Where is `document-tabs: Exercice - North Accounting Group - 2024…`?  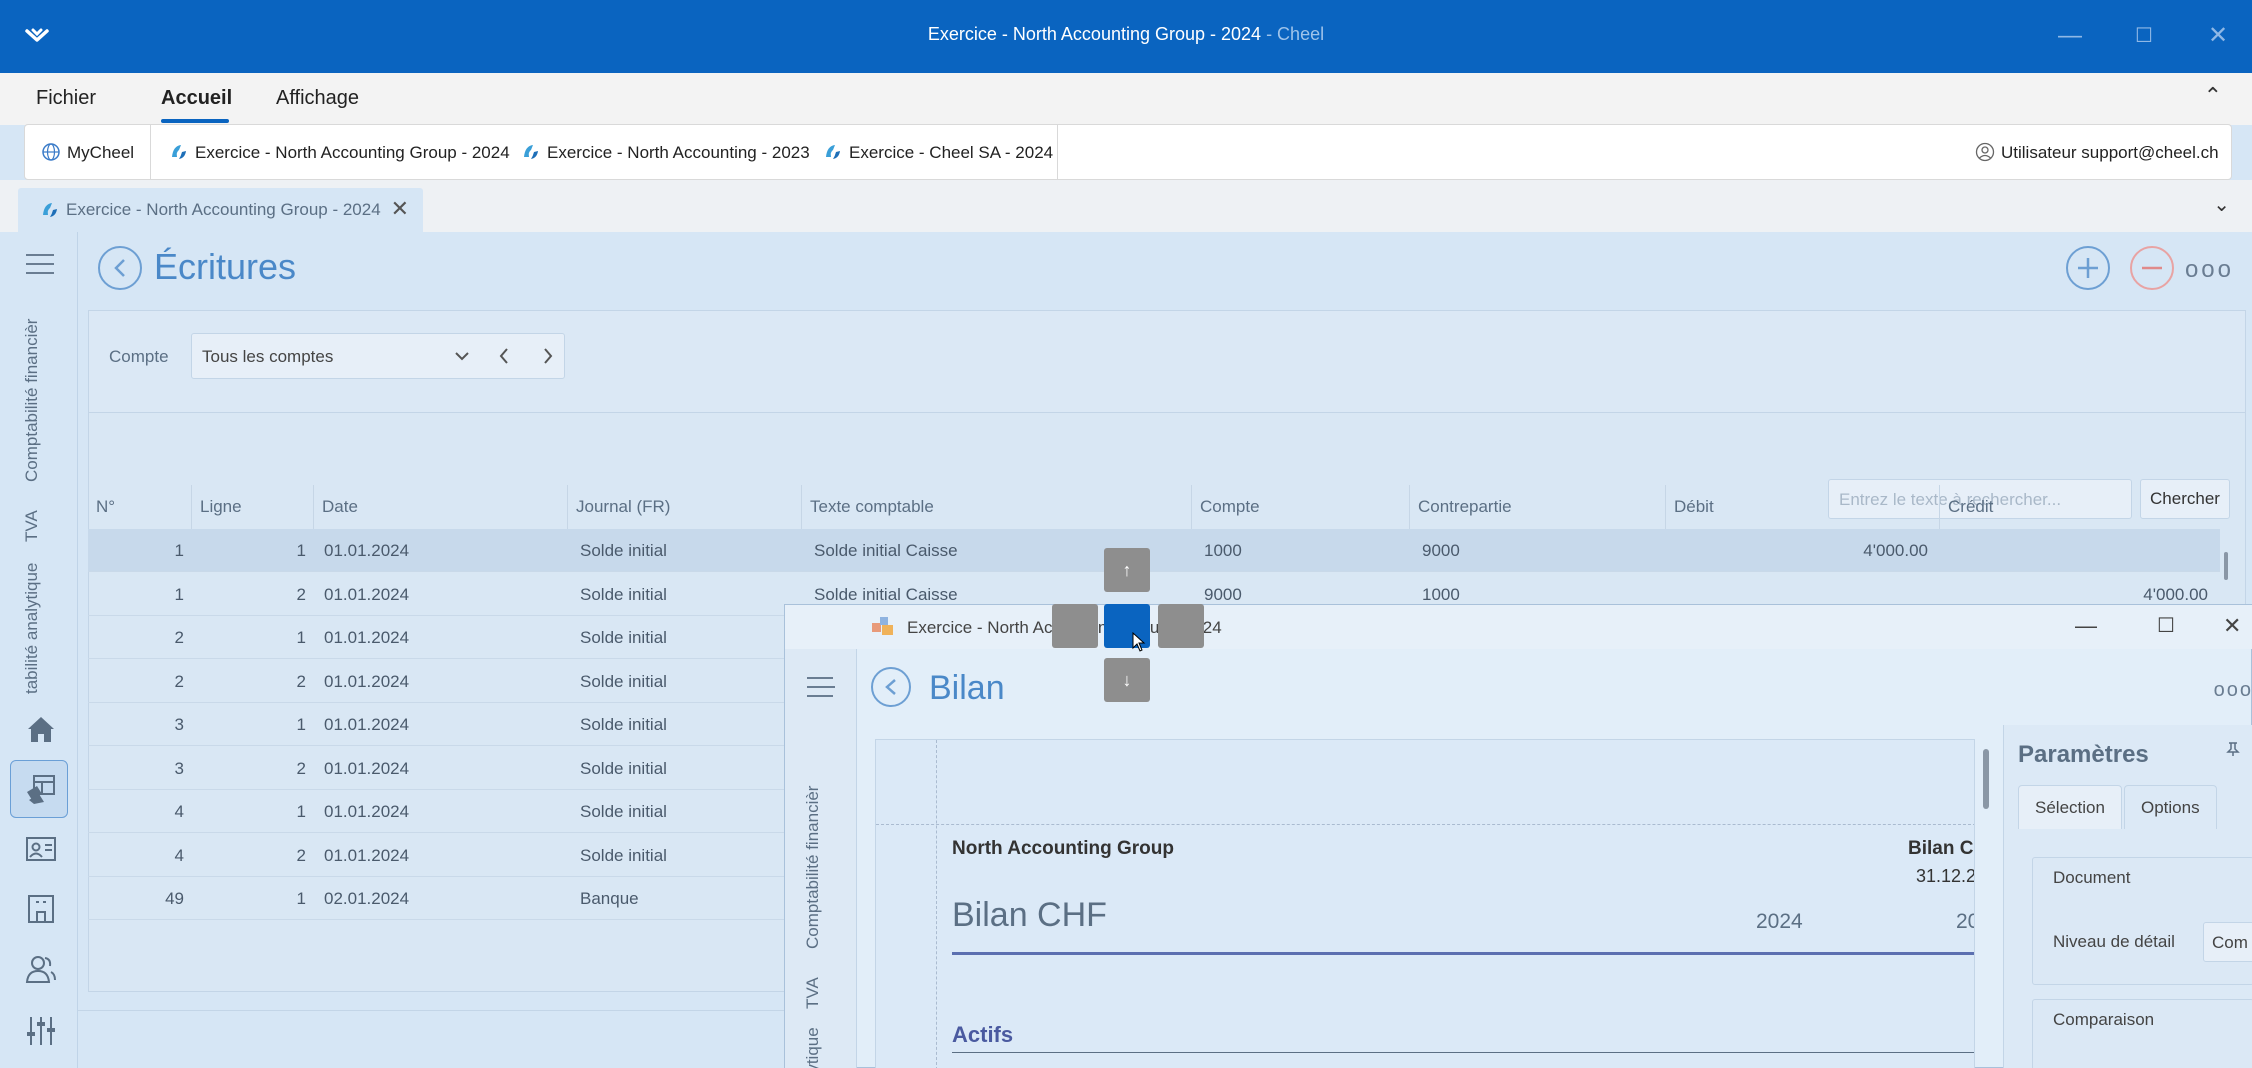
document-tabs: Exercice - North Accounting Group - 2024… is located at coordinates (1126, 206).